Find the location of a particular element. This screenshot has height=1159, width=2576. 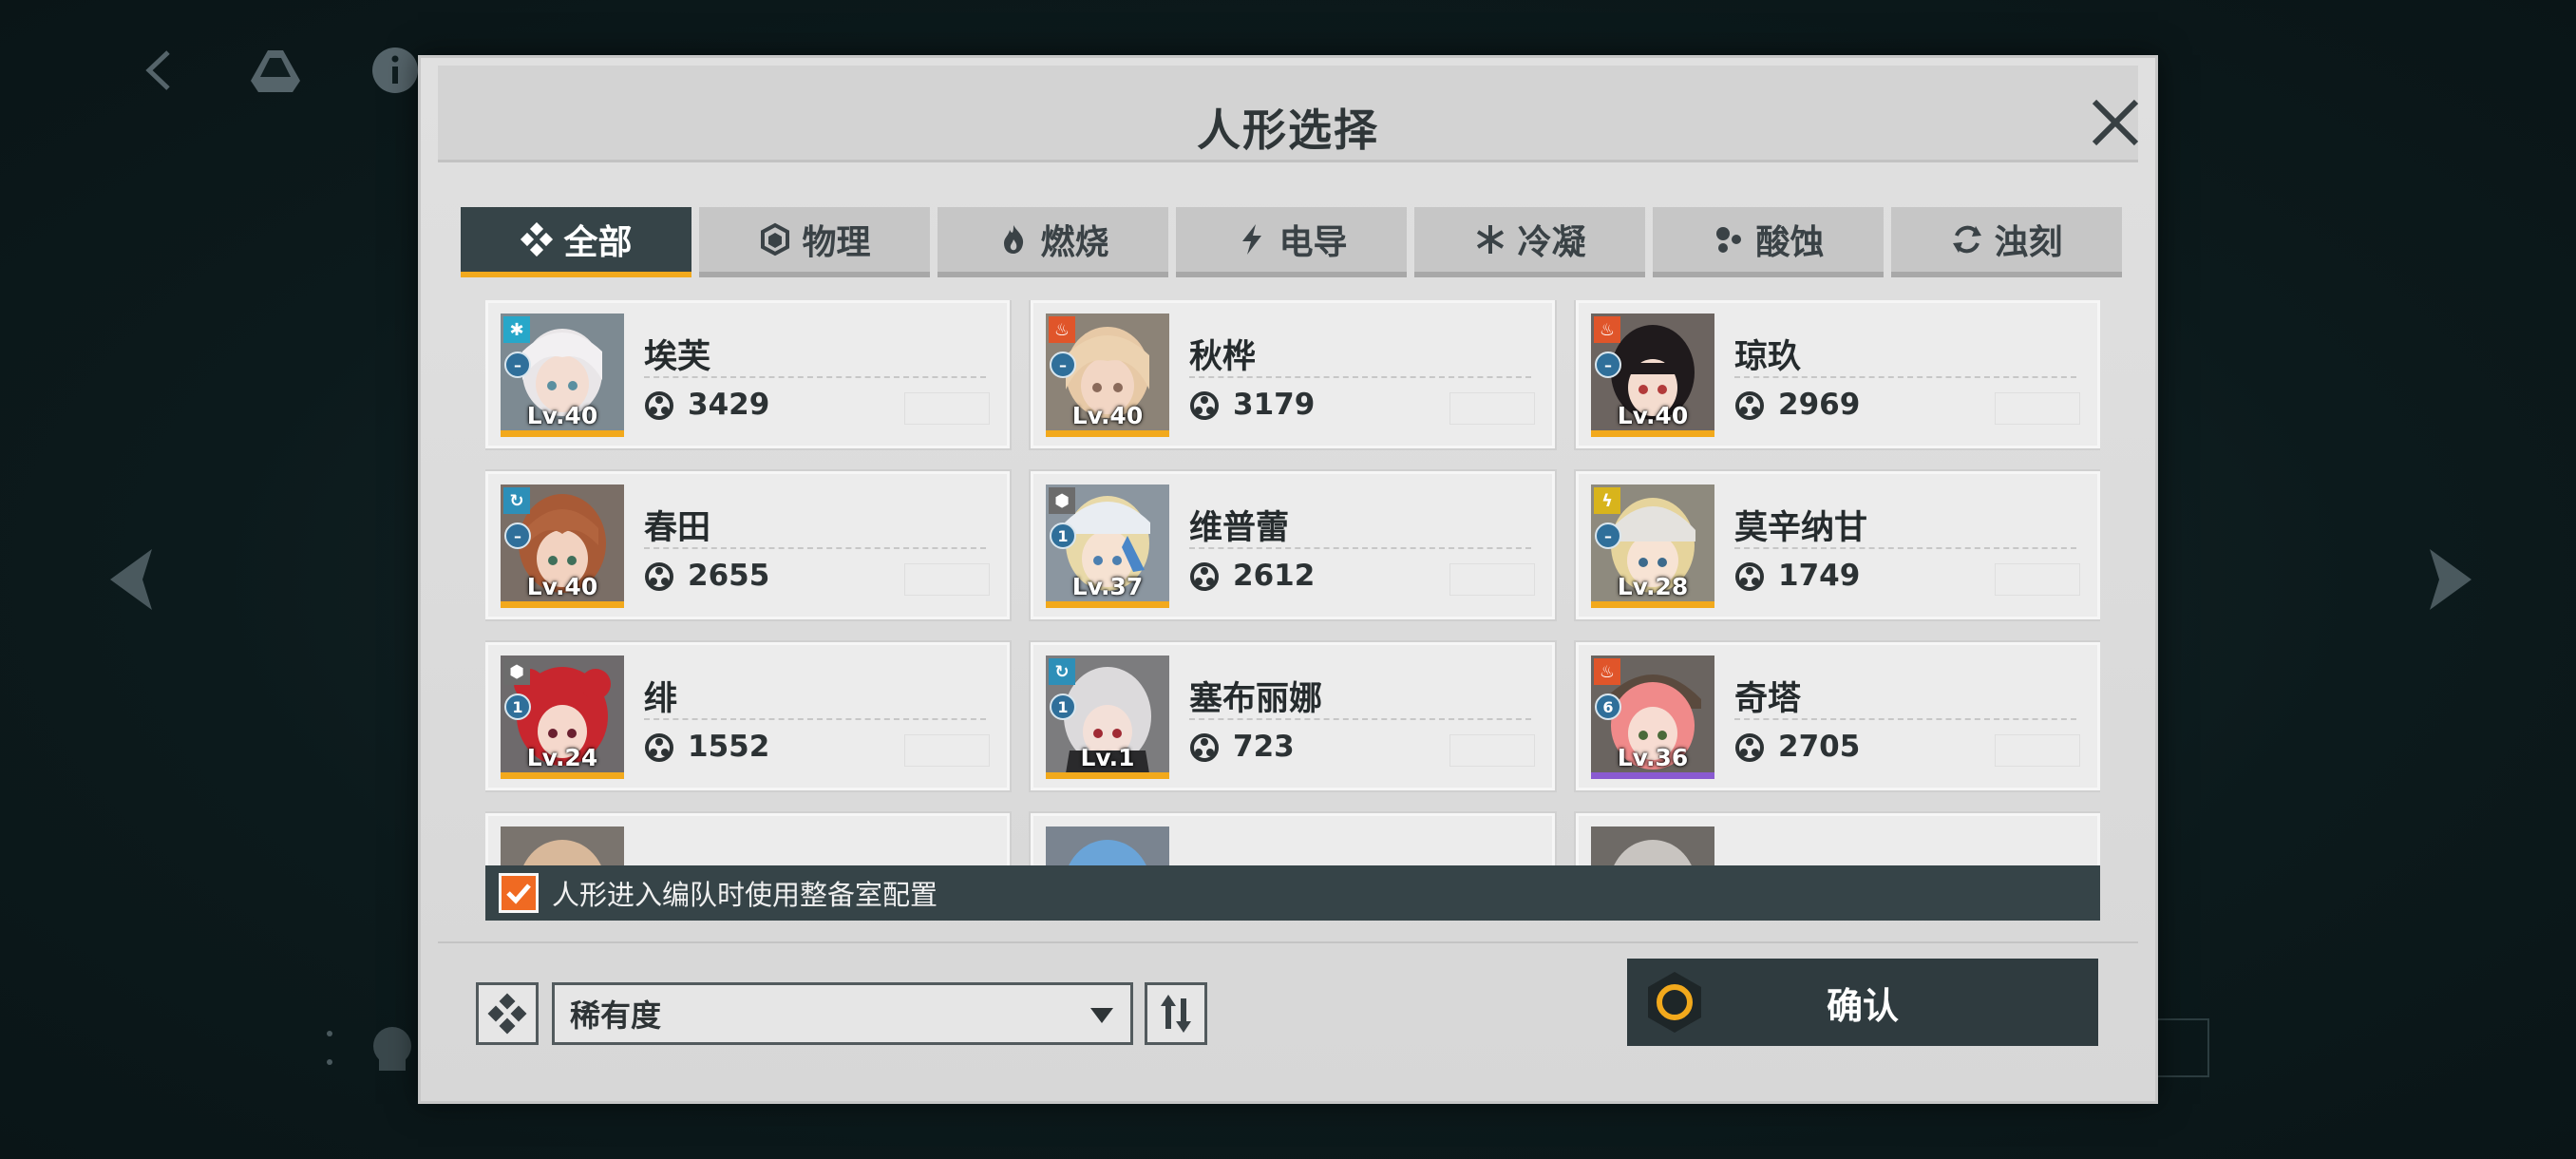

hexagon-icon: ⬢ is located at coordinates (516, 671).